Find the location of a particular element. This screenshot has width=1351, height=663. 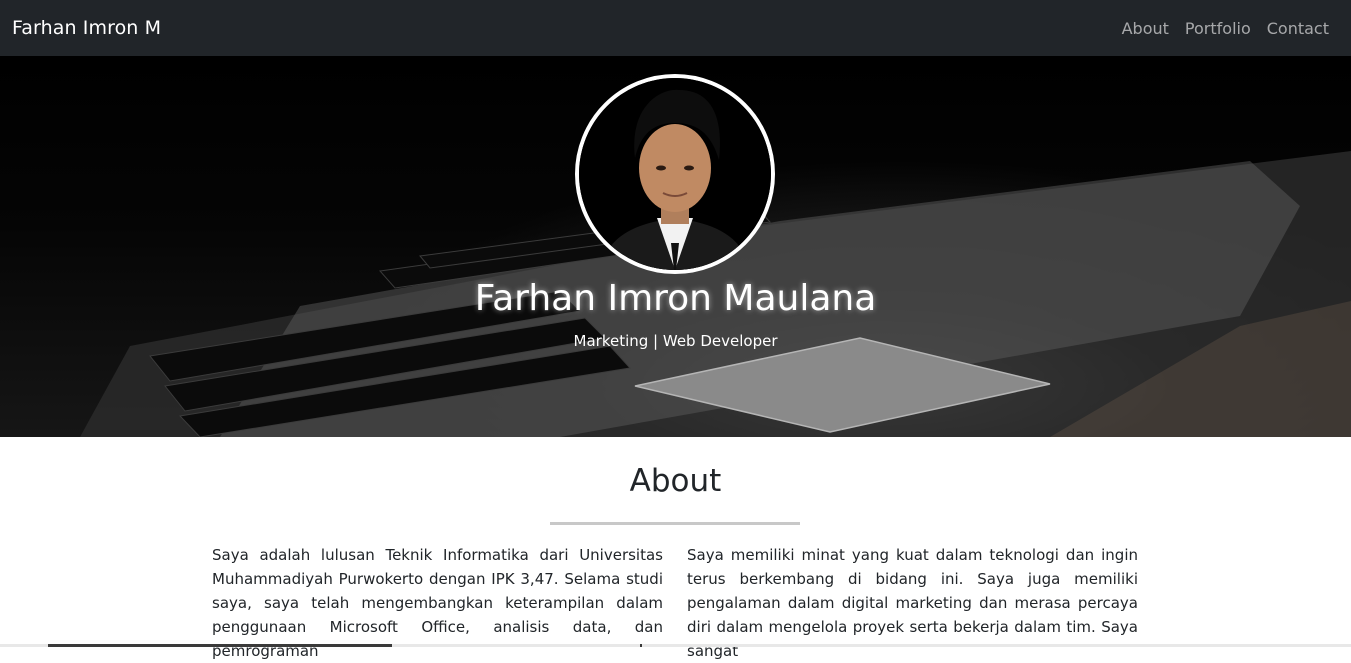

hero-name: Farhan Imron Maulana is located at coordinates (675, 298).